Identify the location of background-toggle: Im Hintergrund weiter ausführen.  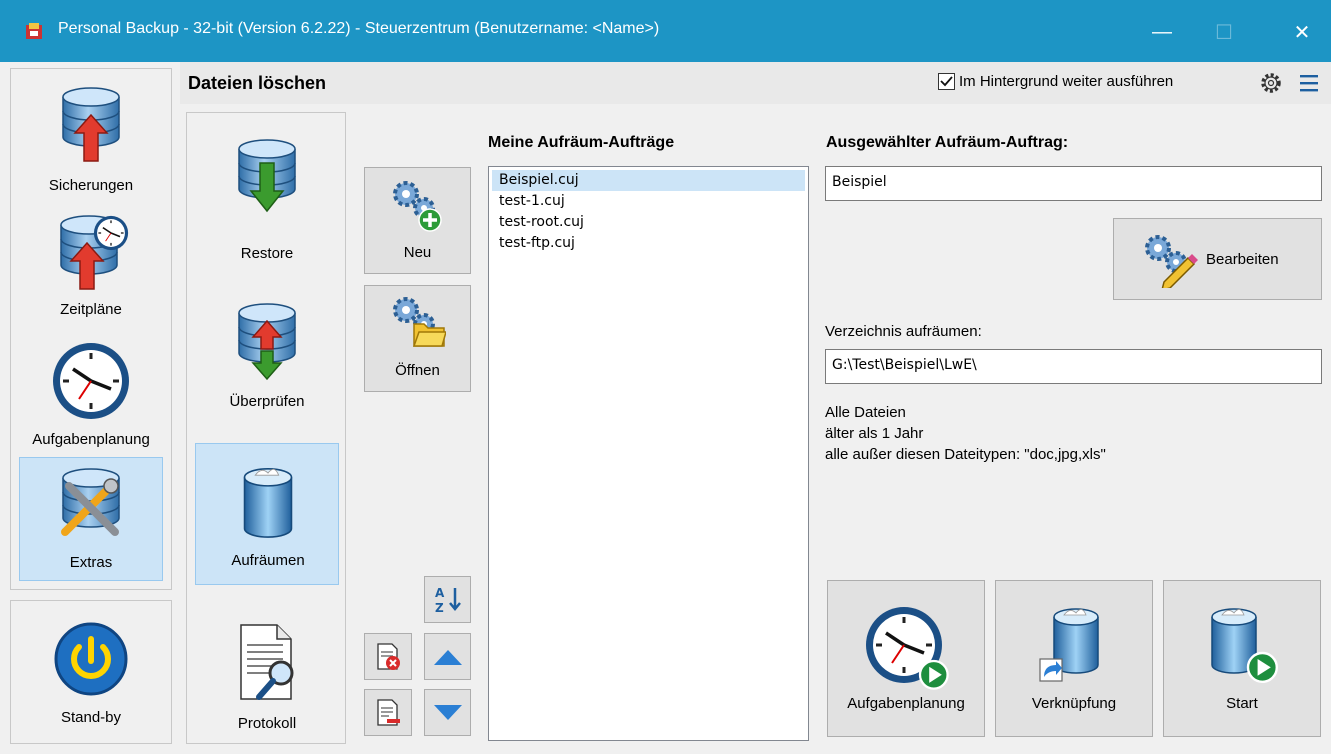
(1055, 81).